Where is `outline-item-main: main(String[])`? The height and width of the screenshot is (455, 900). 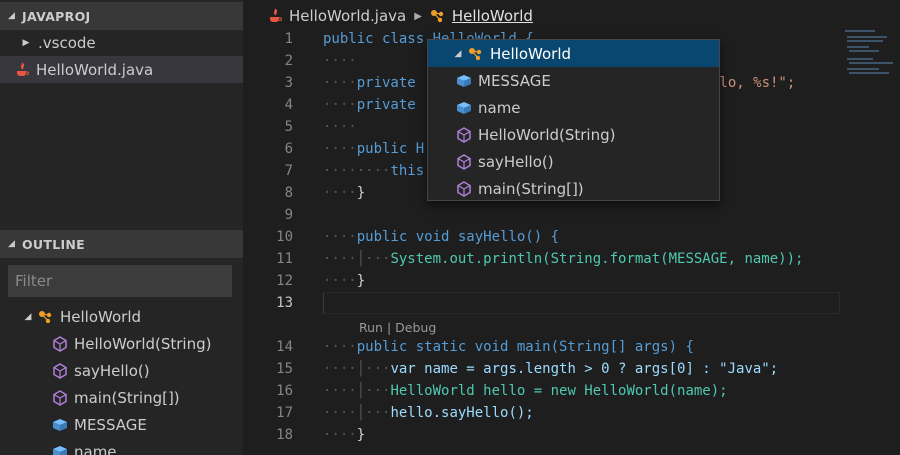
outline-item-main: main(String[]) is located at coordinates (121, 397).